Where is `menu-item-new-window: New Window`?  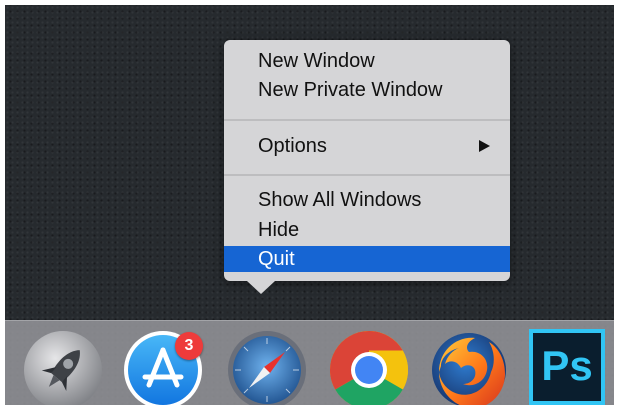
menu-item-new-window: New Window is located at coordinates (367, 61).